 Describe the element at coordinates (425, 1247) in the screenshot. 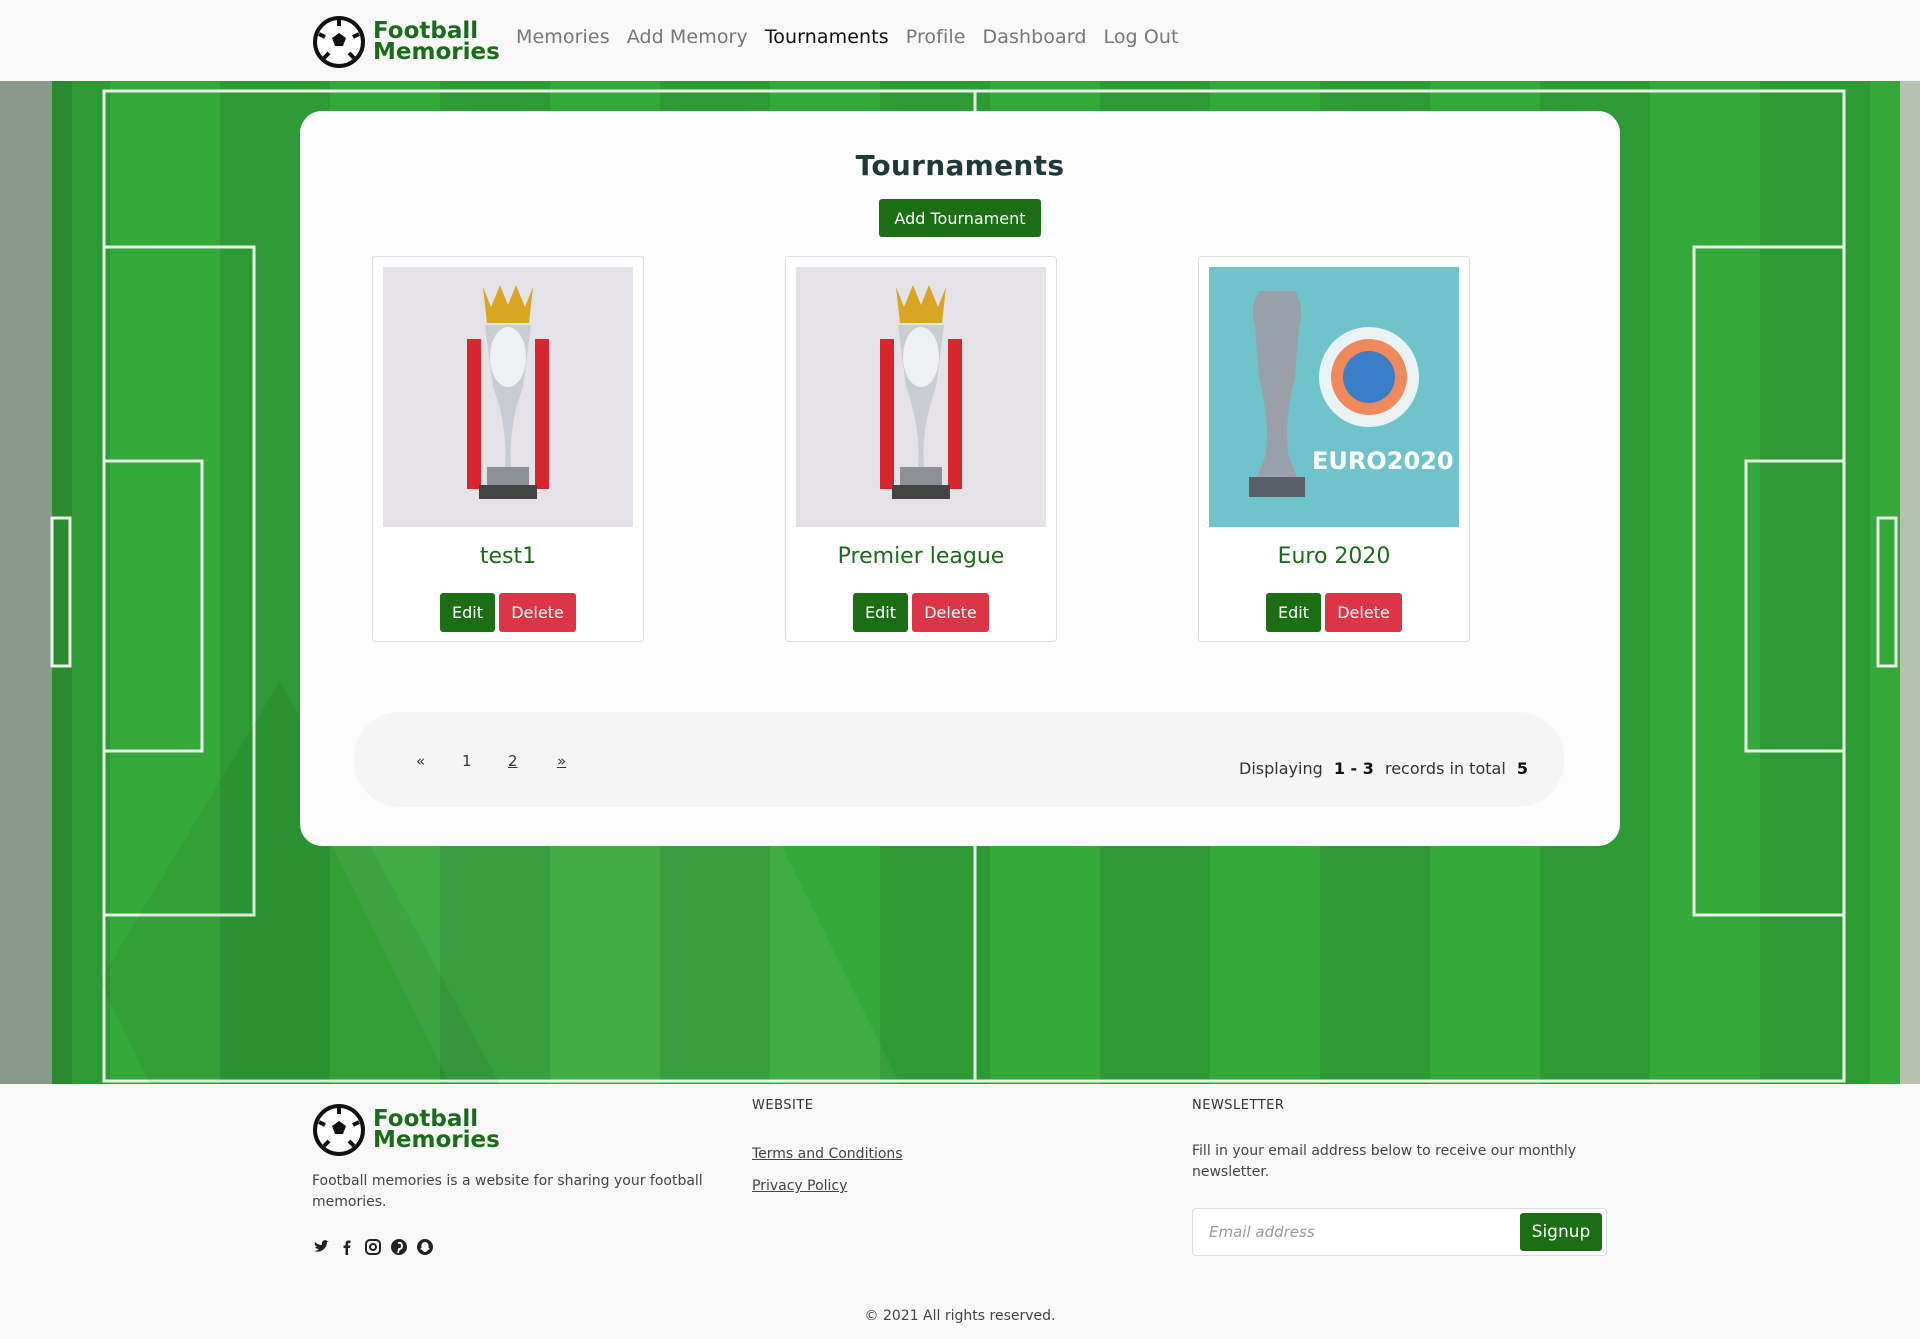

I see `snapchat-icon` at that location.